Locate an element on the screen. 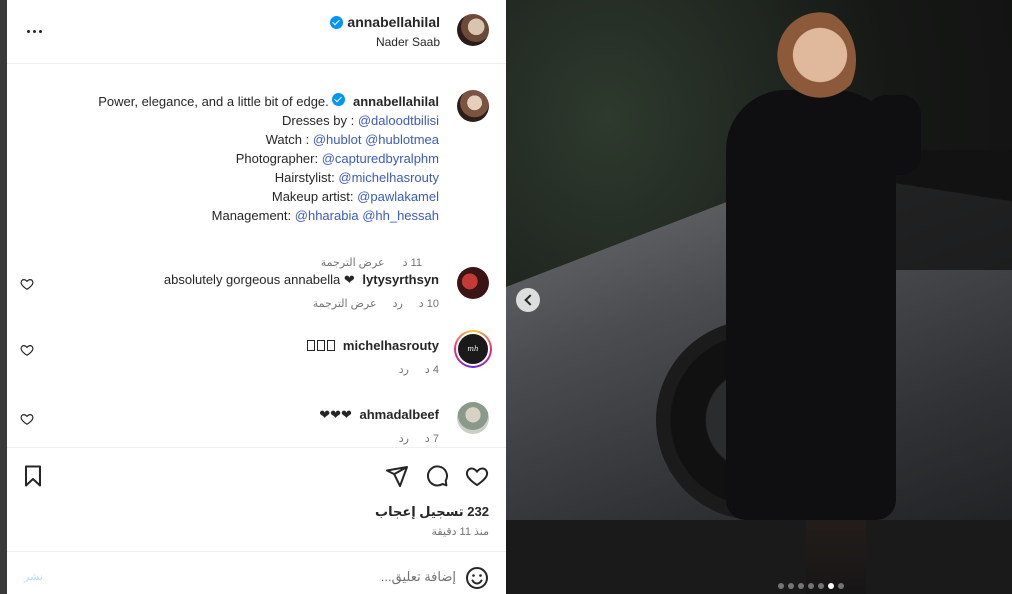 The width and height of the screenshot is (1012, 594). post-time: منذ 11 دقيقة is located at coordinates (460, 531).